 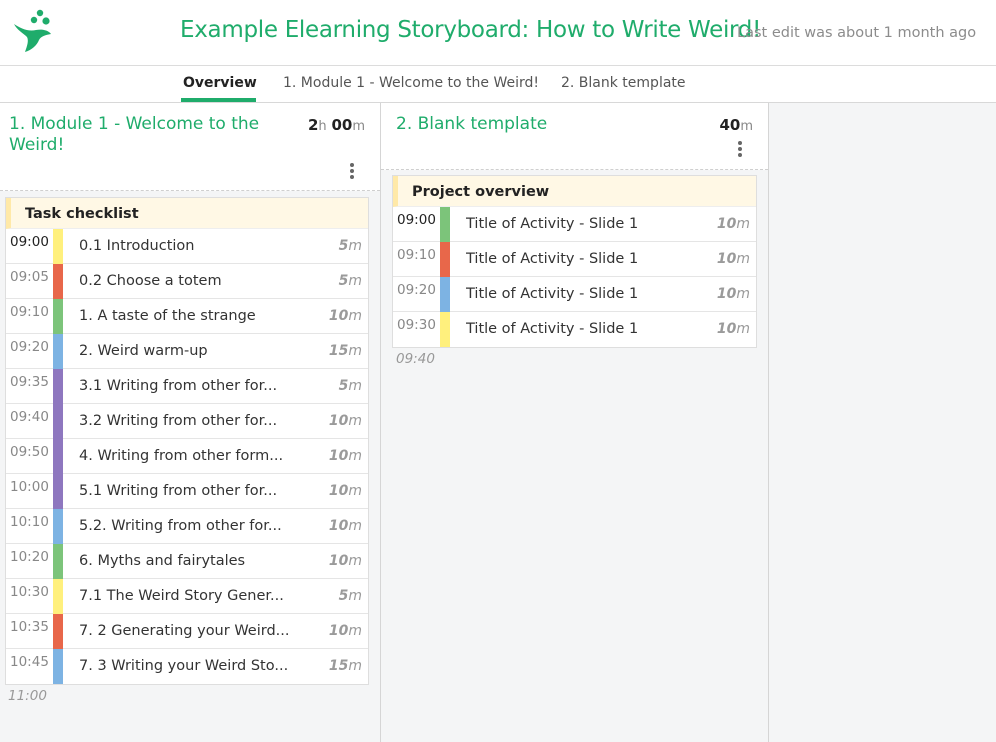 I want to click on activity-start-time: 10:45, so click(x=29, y=662).